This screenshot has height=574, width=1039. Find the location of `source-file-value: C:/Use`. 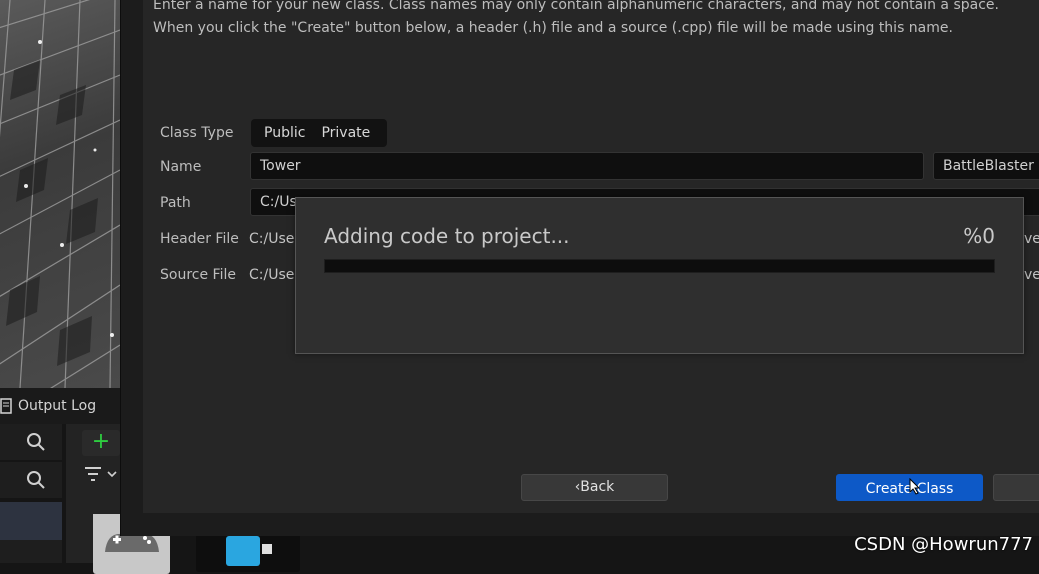

source-file-value: C:/Use is located at coordinates (272, 275).